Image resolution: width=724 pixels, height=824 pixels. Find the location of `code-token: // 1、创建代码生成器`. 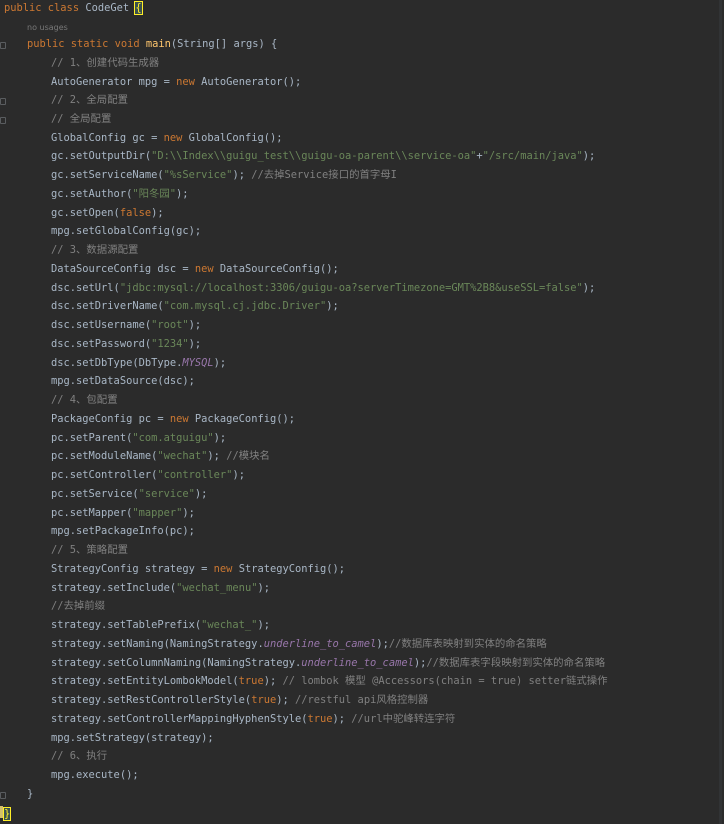

code-token: // 1、创建代码生成器 is located at coordinates (105, 63).